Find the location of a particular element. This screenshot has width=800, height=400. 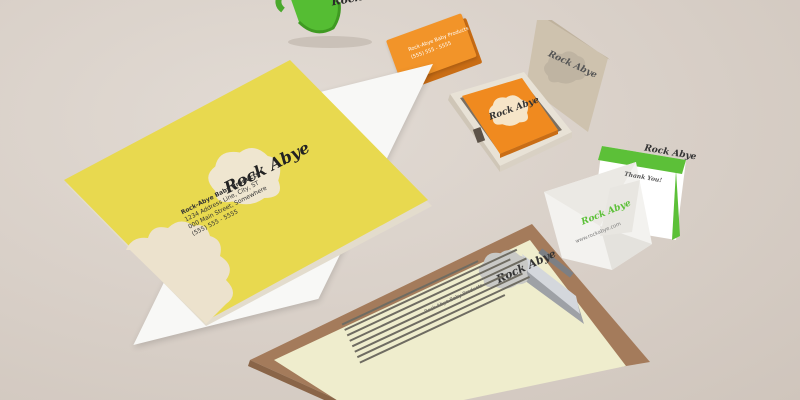

green-mug: Rock Abye is located at coordinates (335, 25).